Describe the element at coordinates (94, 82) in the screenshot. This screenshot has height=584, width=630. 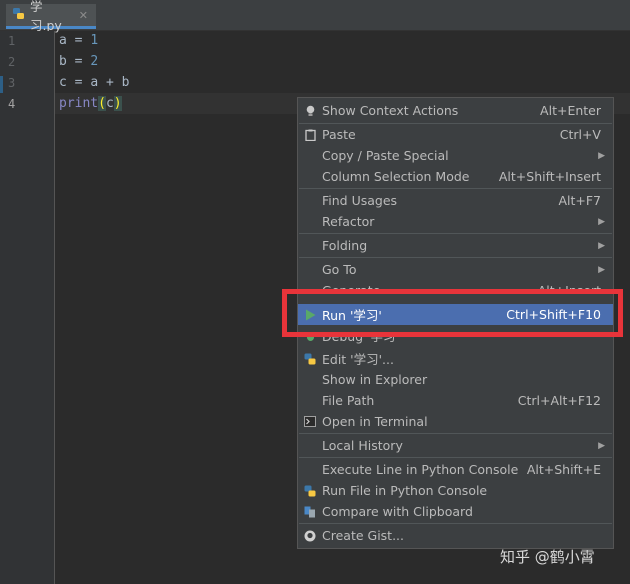
I see `code-line: c = a + b` at that location.